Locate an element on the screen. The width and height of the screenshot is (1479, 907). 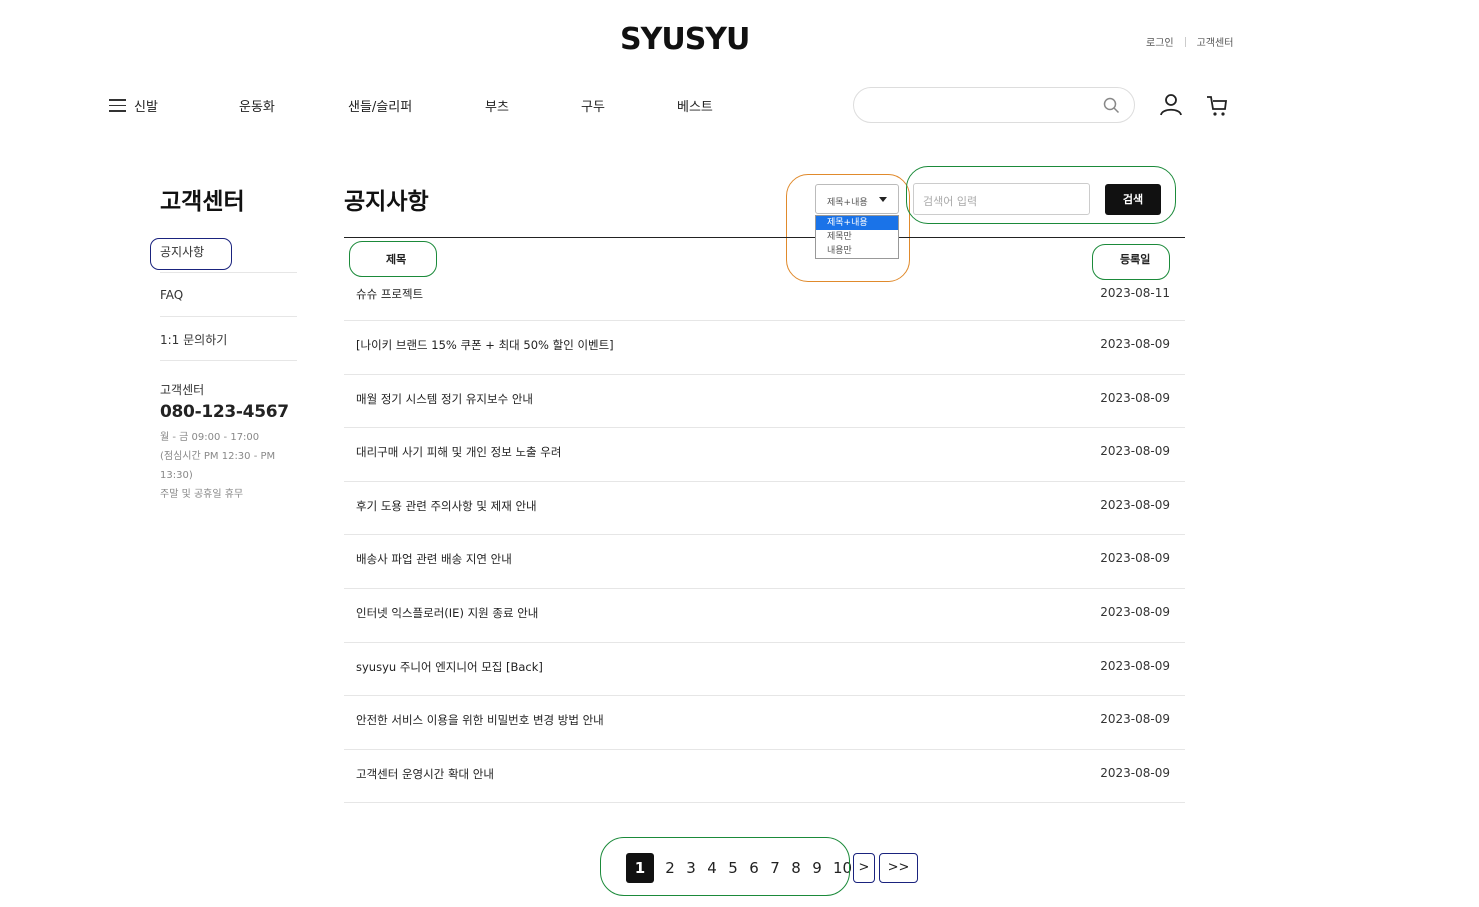
table-row: 대리구매 사기 피해 및 개인 정보 노출 우려 2023-08-09 is located at coordinates (764, 455).